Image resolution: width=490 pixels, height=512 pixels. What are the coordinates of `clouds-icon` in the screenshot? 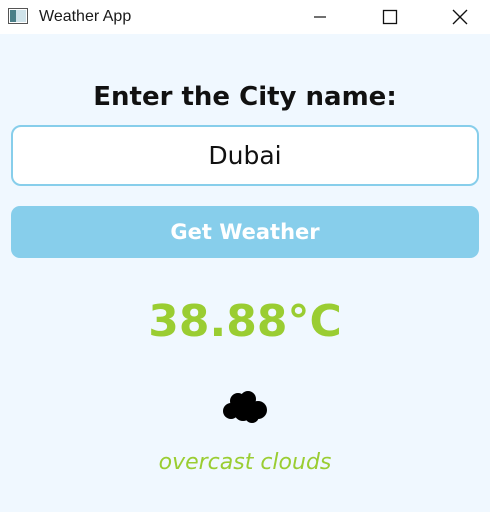 It's located at (245, 407).